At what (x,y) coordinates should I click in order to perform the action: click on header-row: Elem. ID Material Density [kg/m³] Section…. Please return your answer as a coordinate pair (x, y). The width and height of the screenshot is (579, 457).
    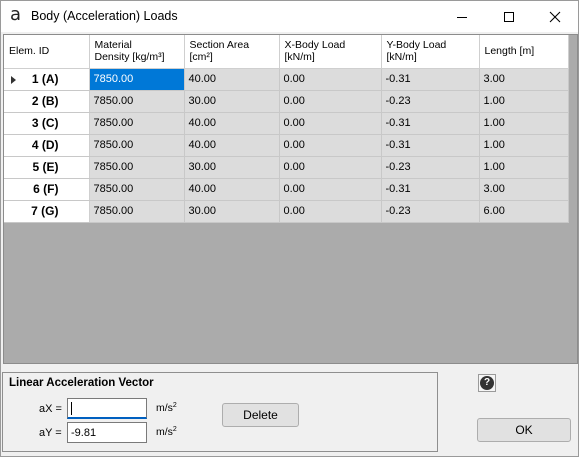
    Looking at the image, I should click on (286, 52).